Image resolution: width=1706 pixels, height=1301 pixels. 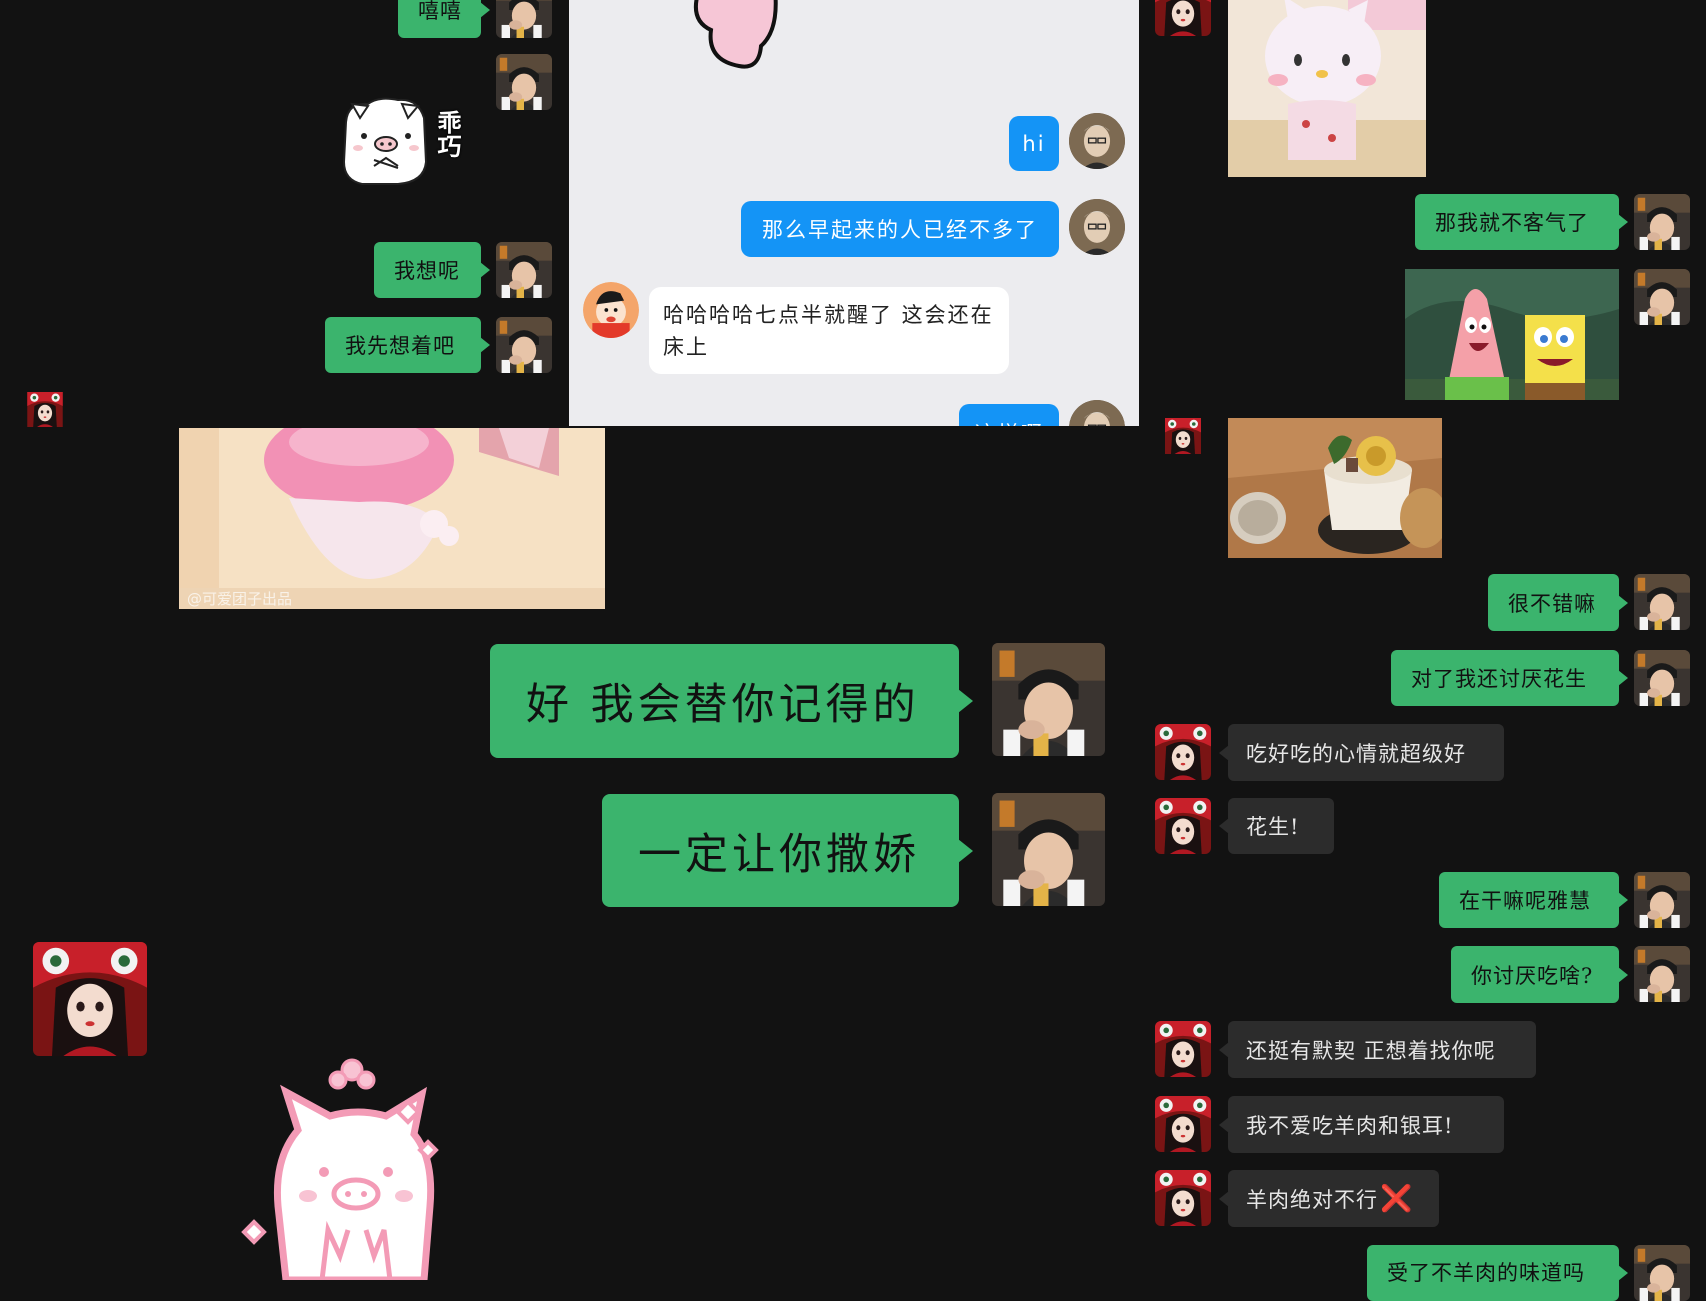 I want to click on message-text: 那我就不客气了, so click(x=1512, y=223).